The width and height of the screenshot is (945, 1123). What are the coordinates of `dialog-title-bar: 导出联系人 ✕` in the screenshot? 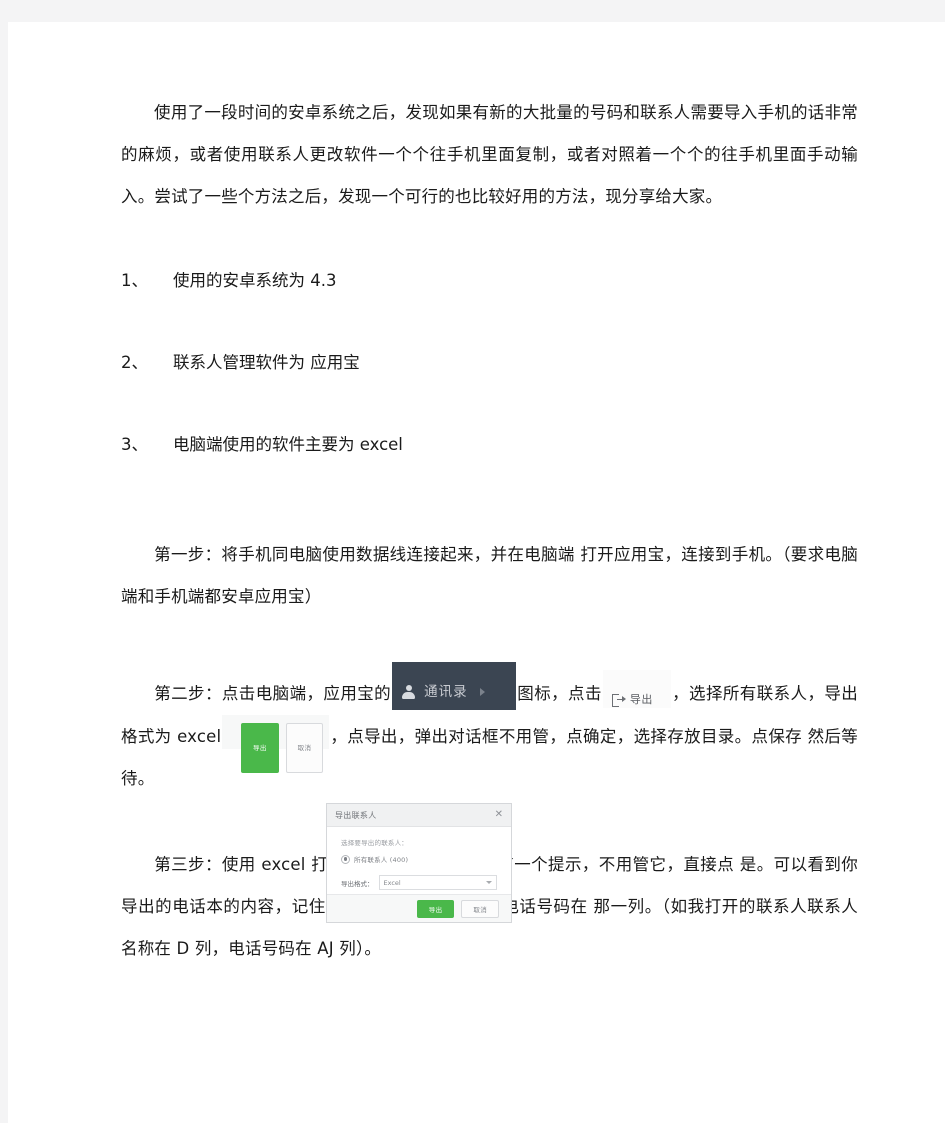 It's located at (419, 815).